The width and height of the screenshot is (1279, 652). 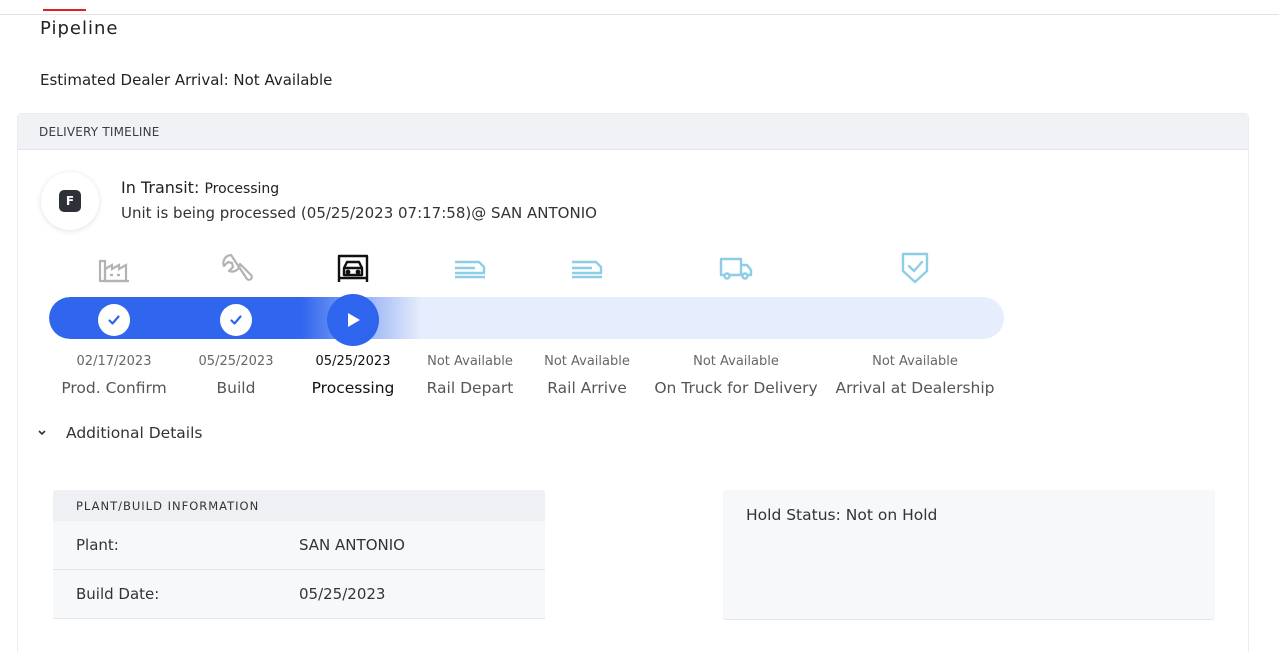 What do you see at coordinates (118, 594) in the screenshot?
I see `row-key: Build Date:` at bounding box center [118, 594].